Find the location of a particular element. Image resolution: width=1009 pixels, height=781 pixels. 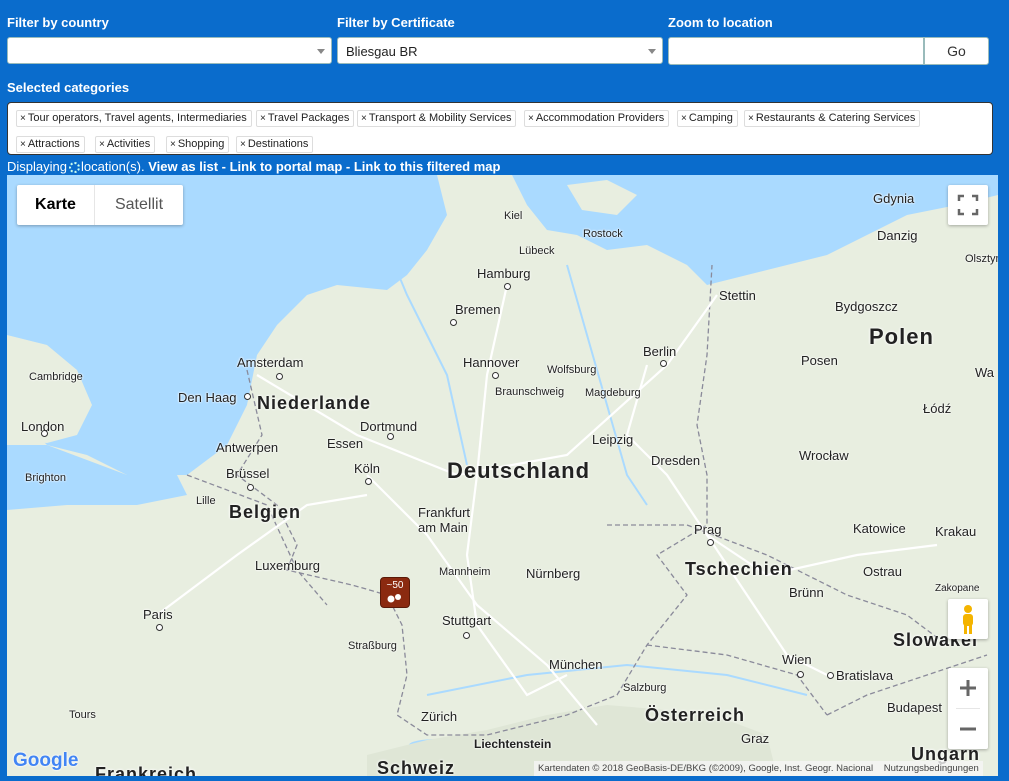

zoom-out-button is located at coordinates (968, 729).